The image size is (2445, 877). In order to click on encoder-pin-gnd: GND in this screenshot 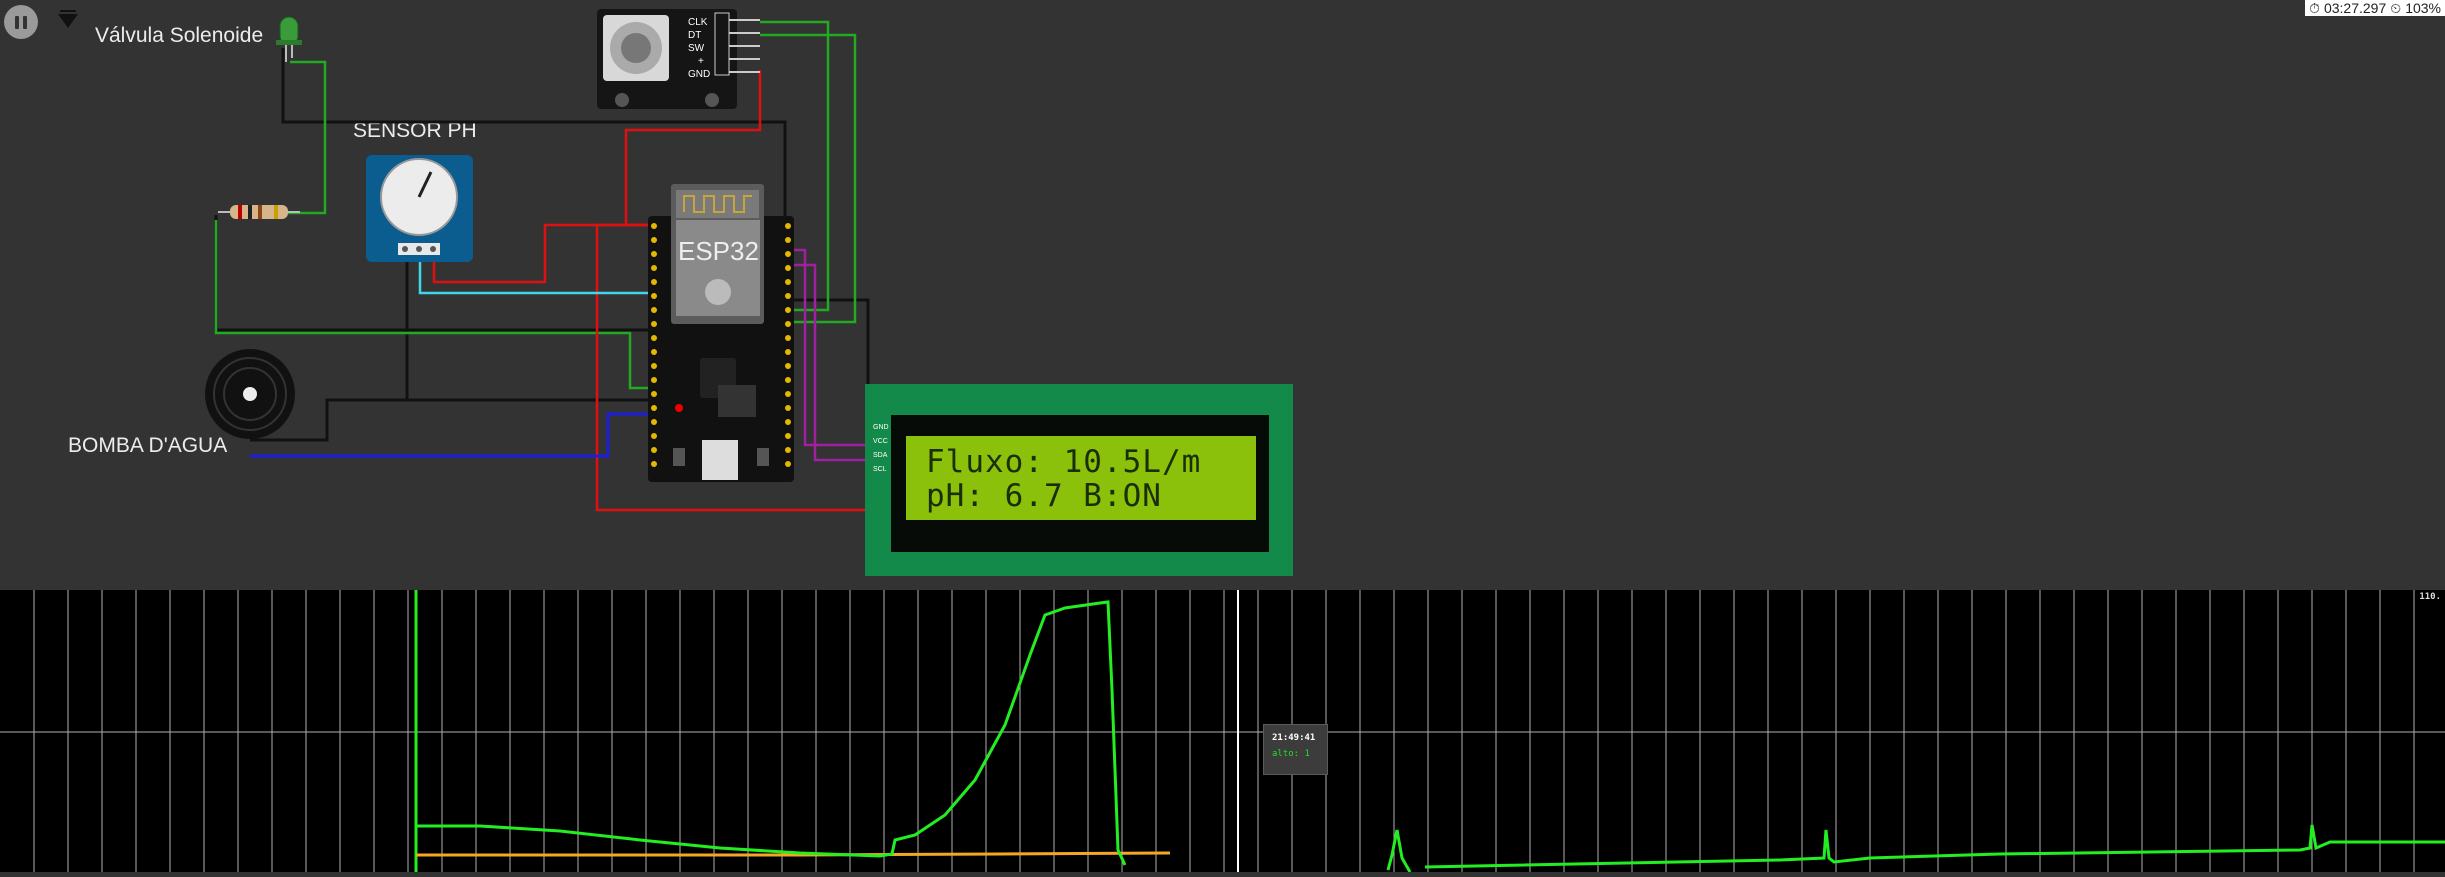, I will do `click(699, 74)`.